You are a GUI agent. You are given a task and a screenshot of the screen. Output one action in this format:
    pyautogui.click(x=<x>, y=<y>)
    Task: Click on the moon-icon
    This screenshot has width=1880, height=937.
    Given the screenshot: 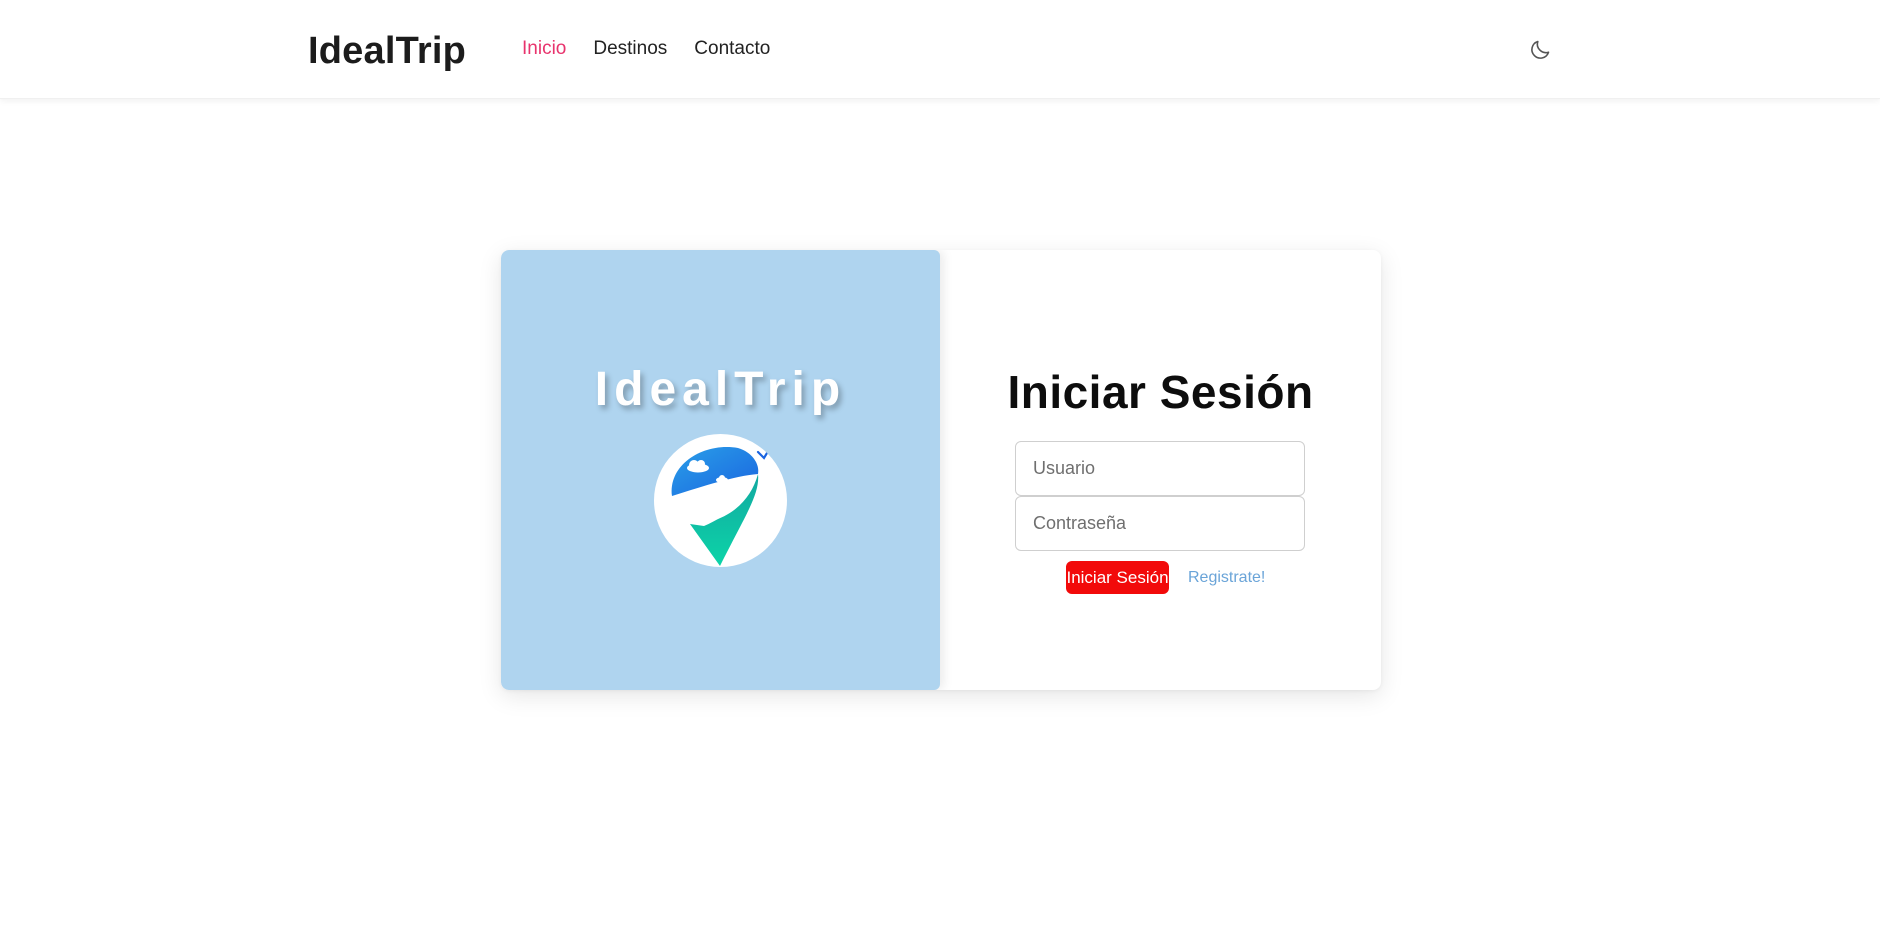 What is the action you would take?
    pyautogui.click(x=1540, y=49)
    